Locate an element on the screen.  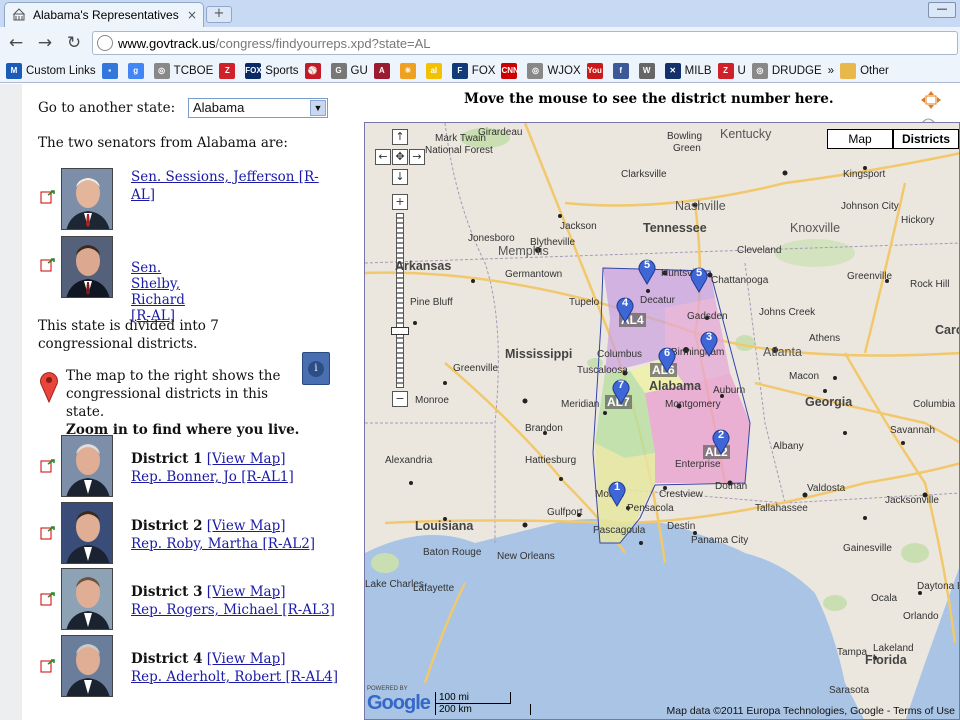
bookmark-item: ◎ WJOX is located at coordinates (554, 70).